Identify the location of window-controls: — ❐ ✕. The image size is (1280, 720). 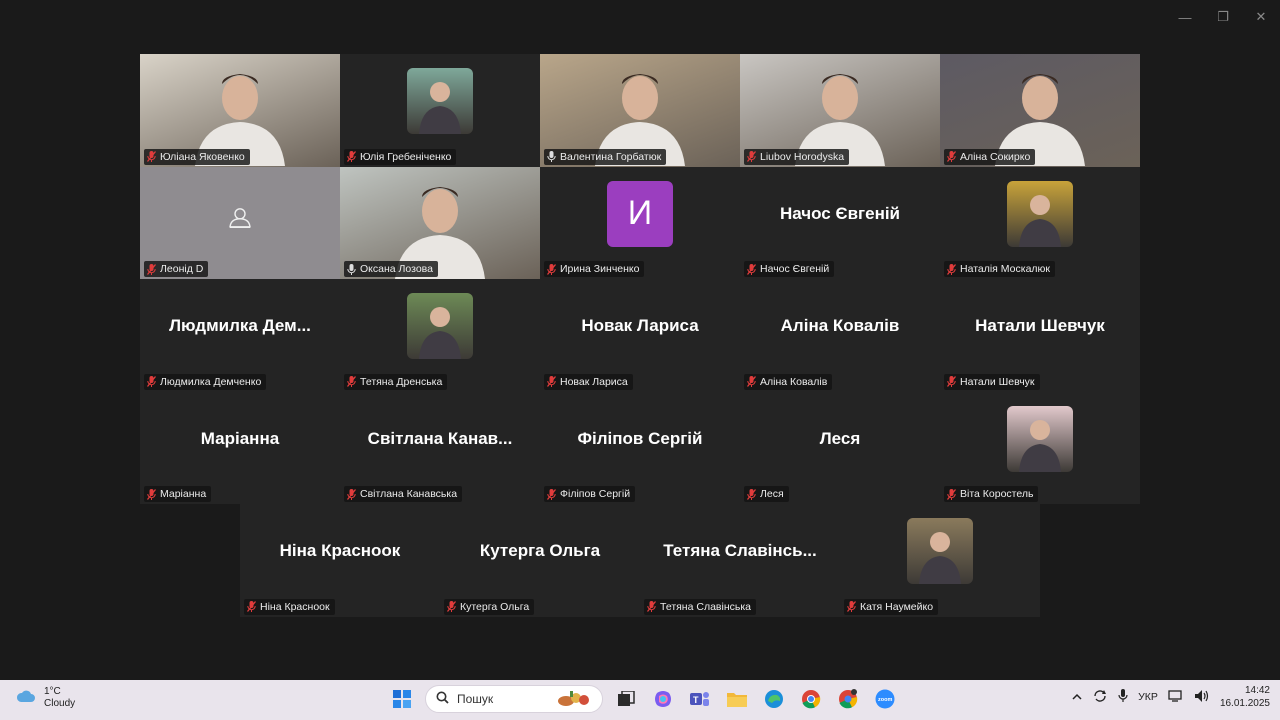
(1223, 17).